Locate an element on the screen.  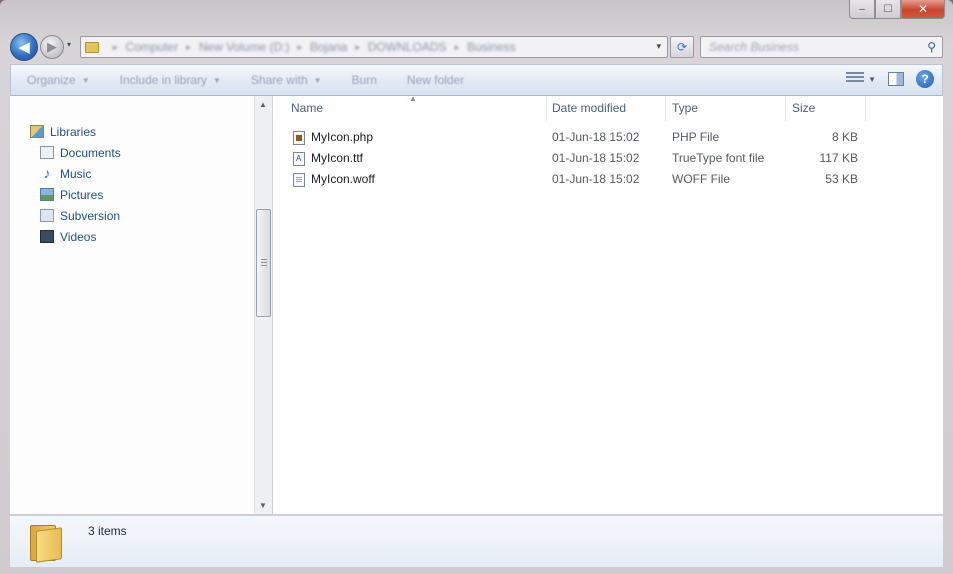
organize-button: Organize ▼ is located at coordinates (57, 80).